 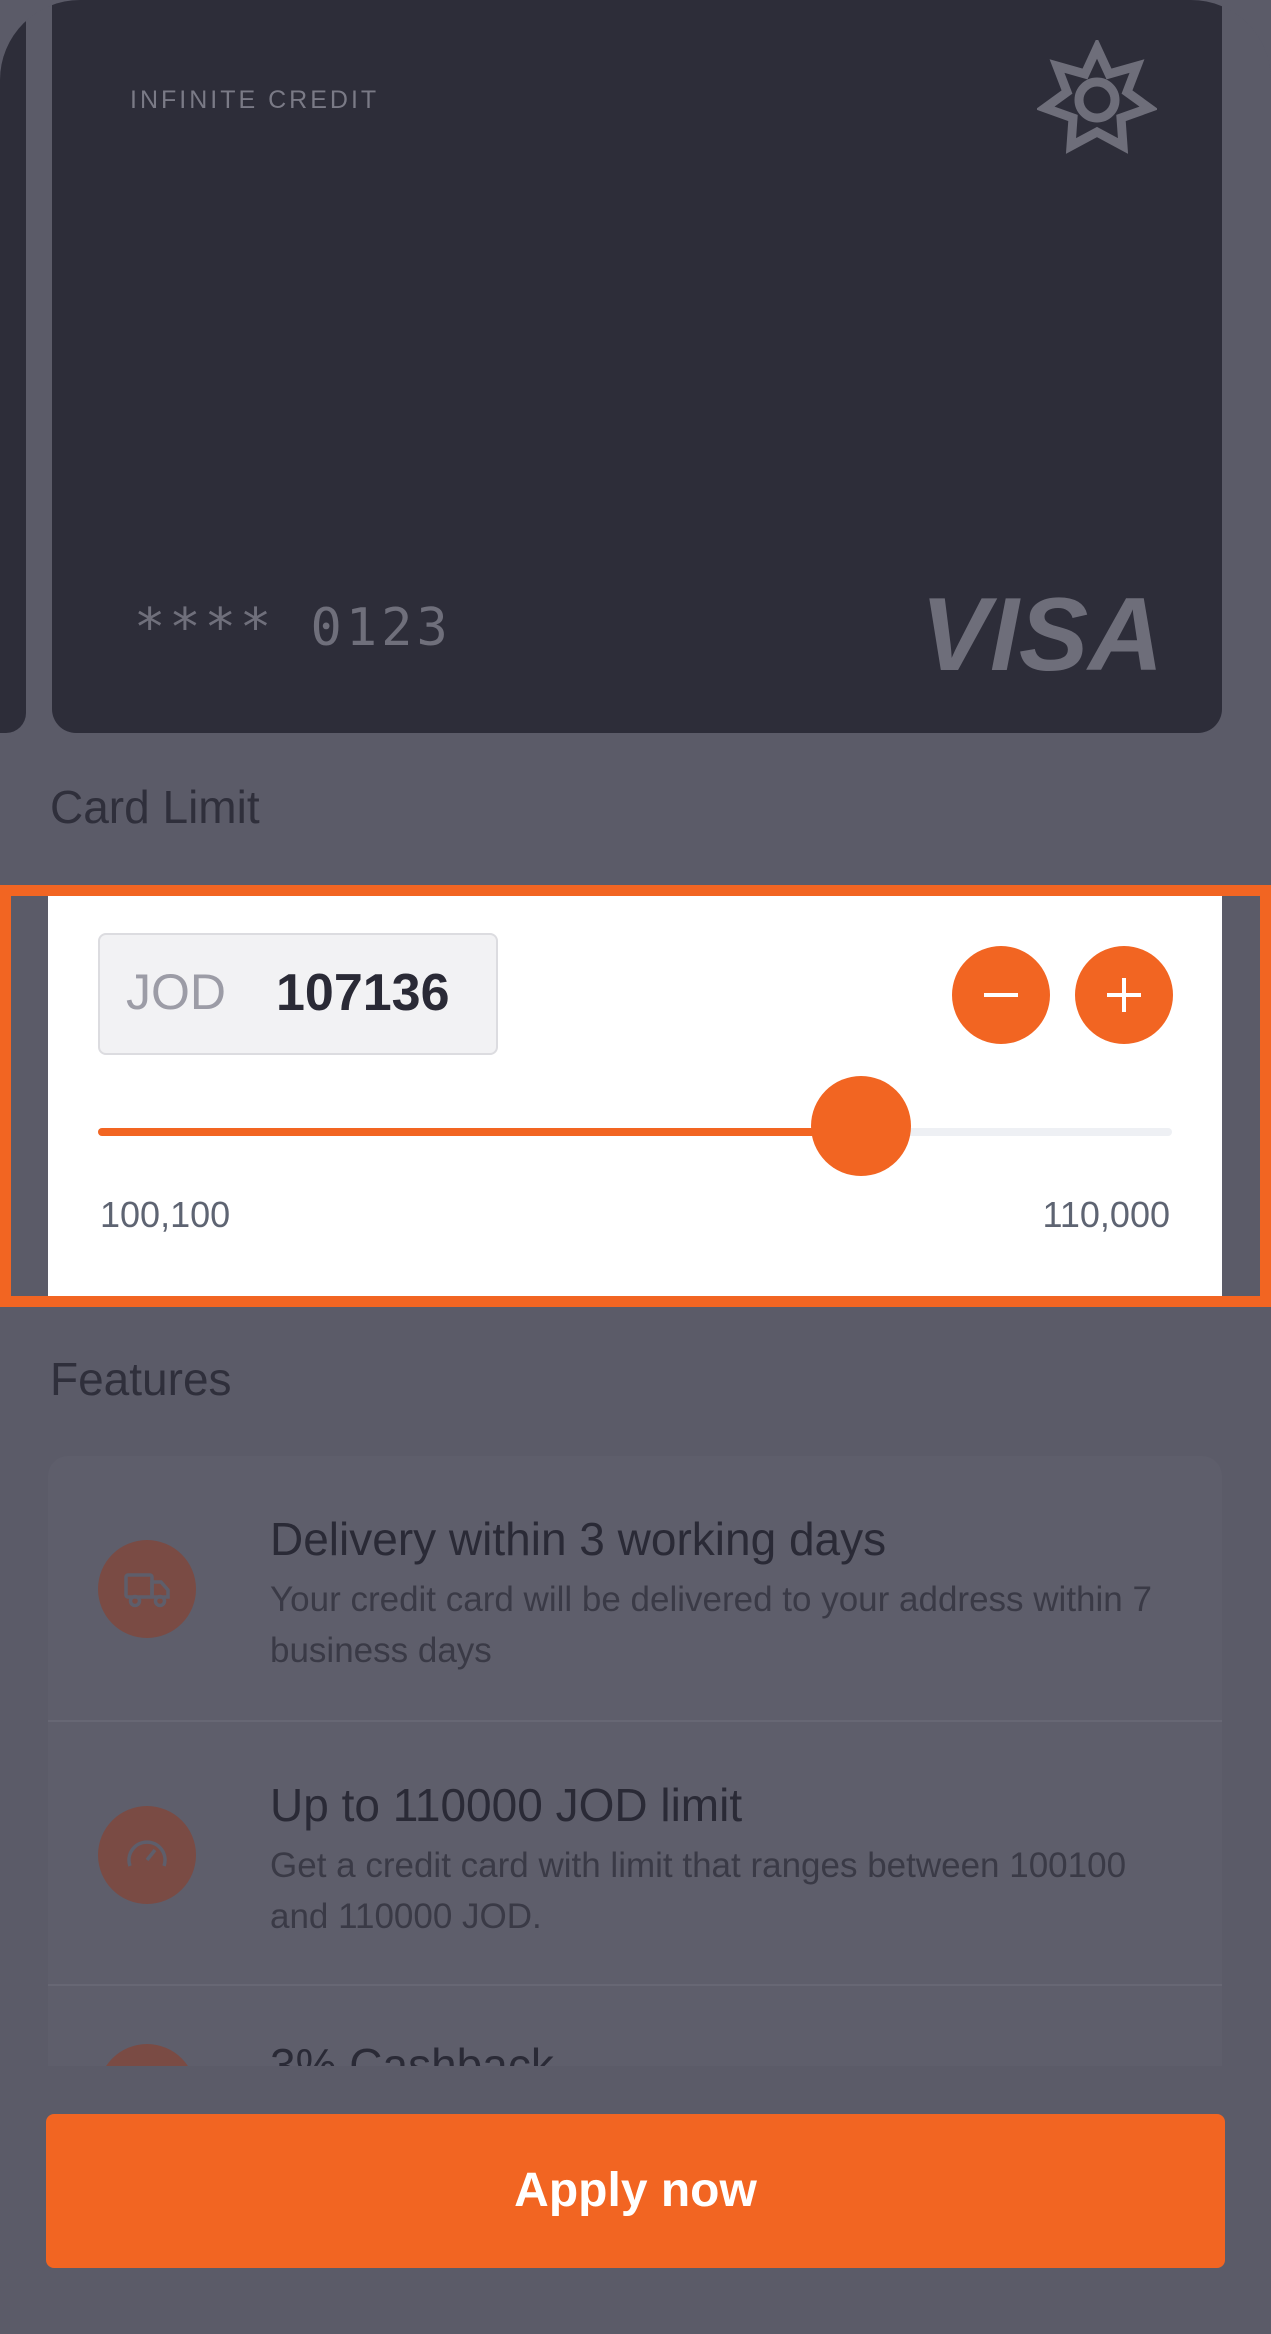 I want to click on card-number: **** 0123, so click(x=293, y=628).